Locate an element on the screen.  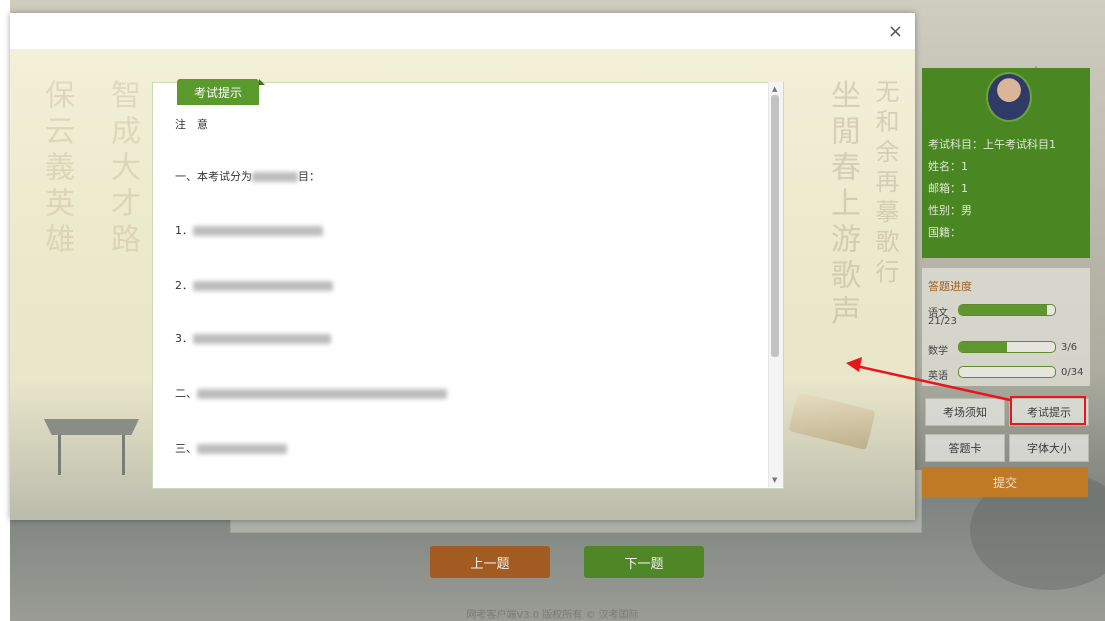
progress-bar-math is located at coordinates (1007, 347).